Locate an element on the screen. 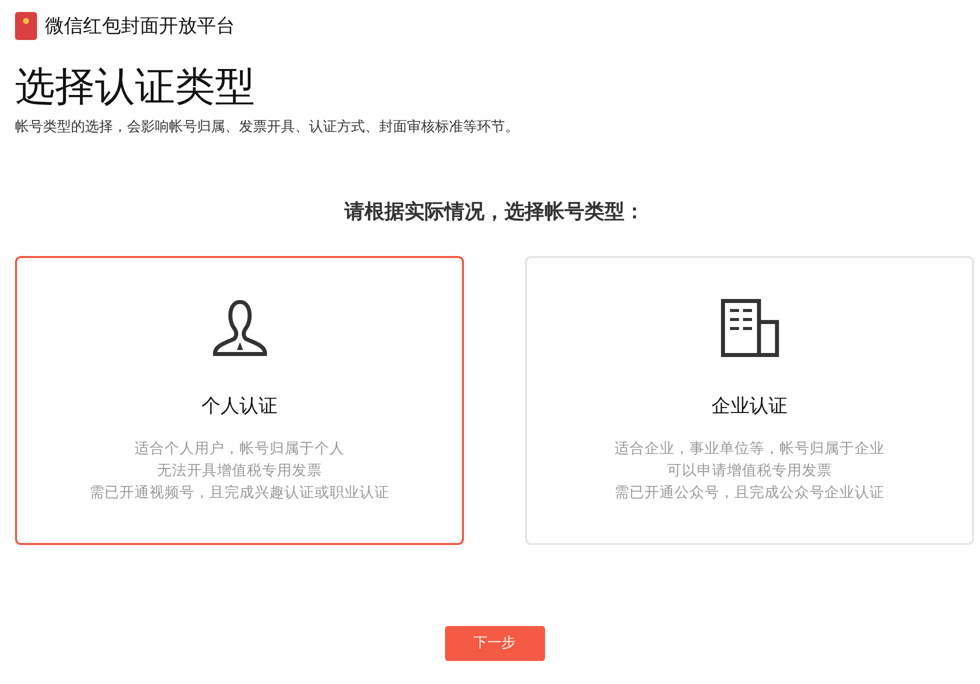 Image resolution: width=980 pixels, height=684 pixels. card-description: 需已开通公众号，且完成公众号企业认证 is located at coordinates (749, 493).